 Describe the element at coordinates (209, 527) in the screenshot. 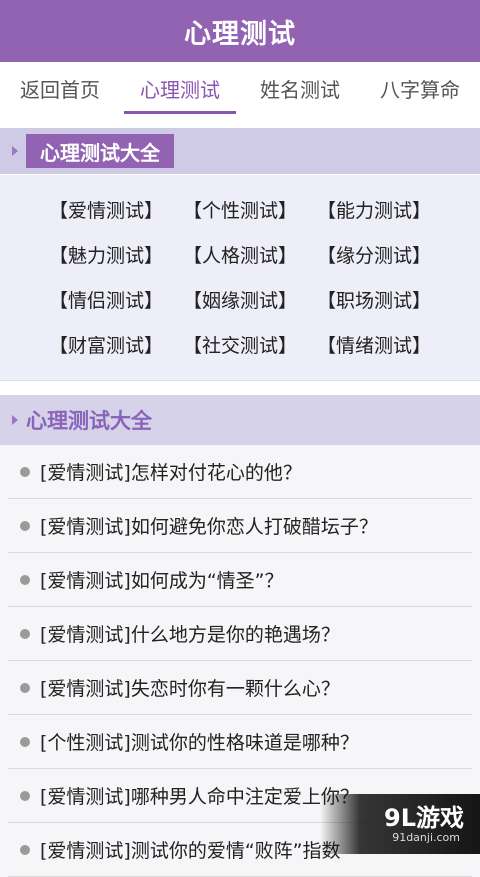

I see `list-item-text: [爱情测试]如何避免你恋人打破醋坛子？` at that location.